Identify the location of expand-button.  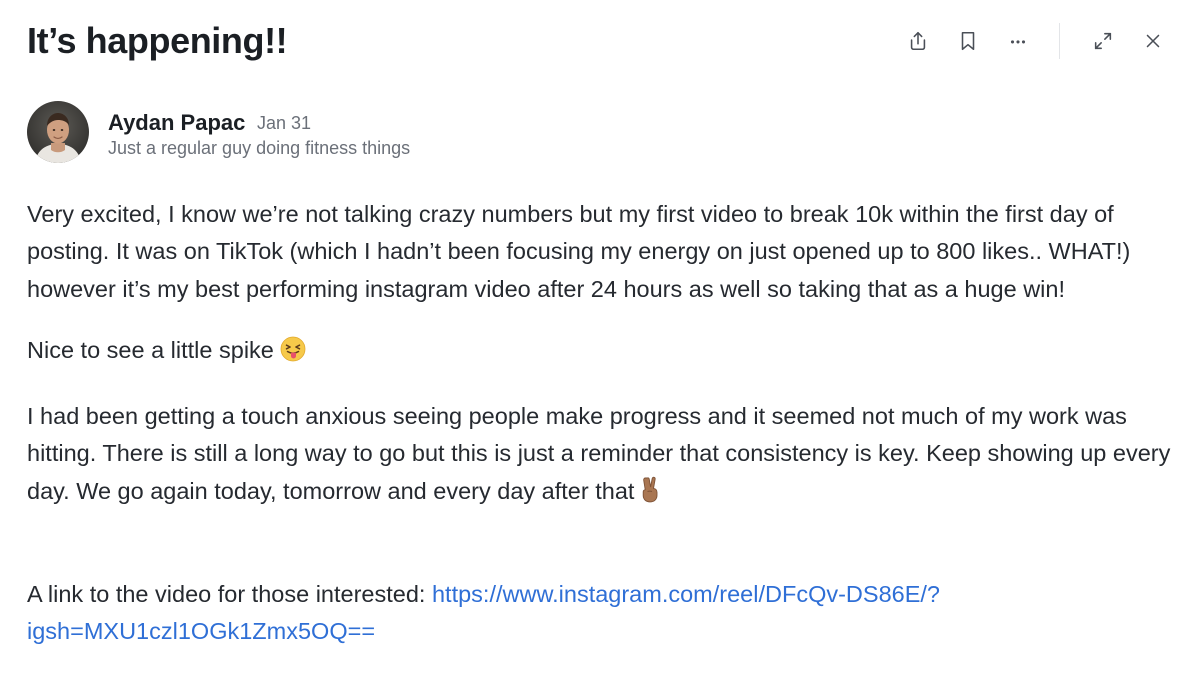
(1103, 41).